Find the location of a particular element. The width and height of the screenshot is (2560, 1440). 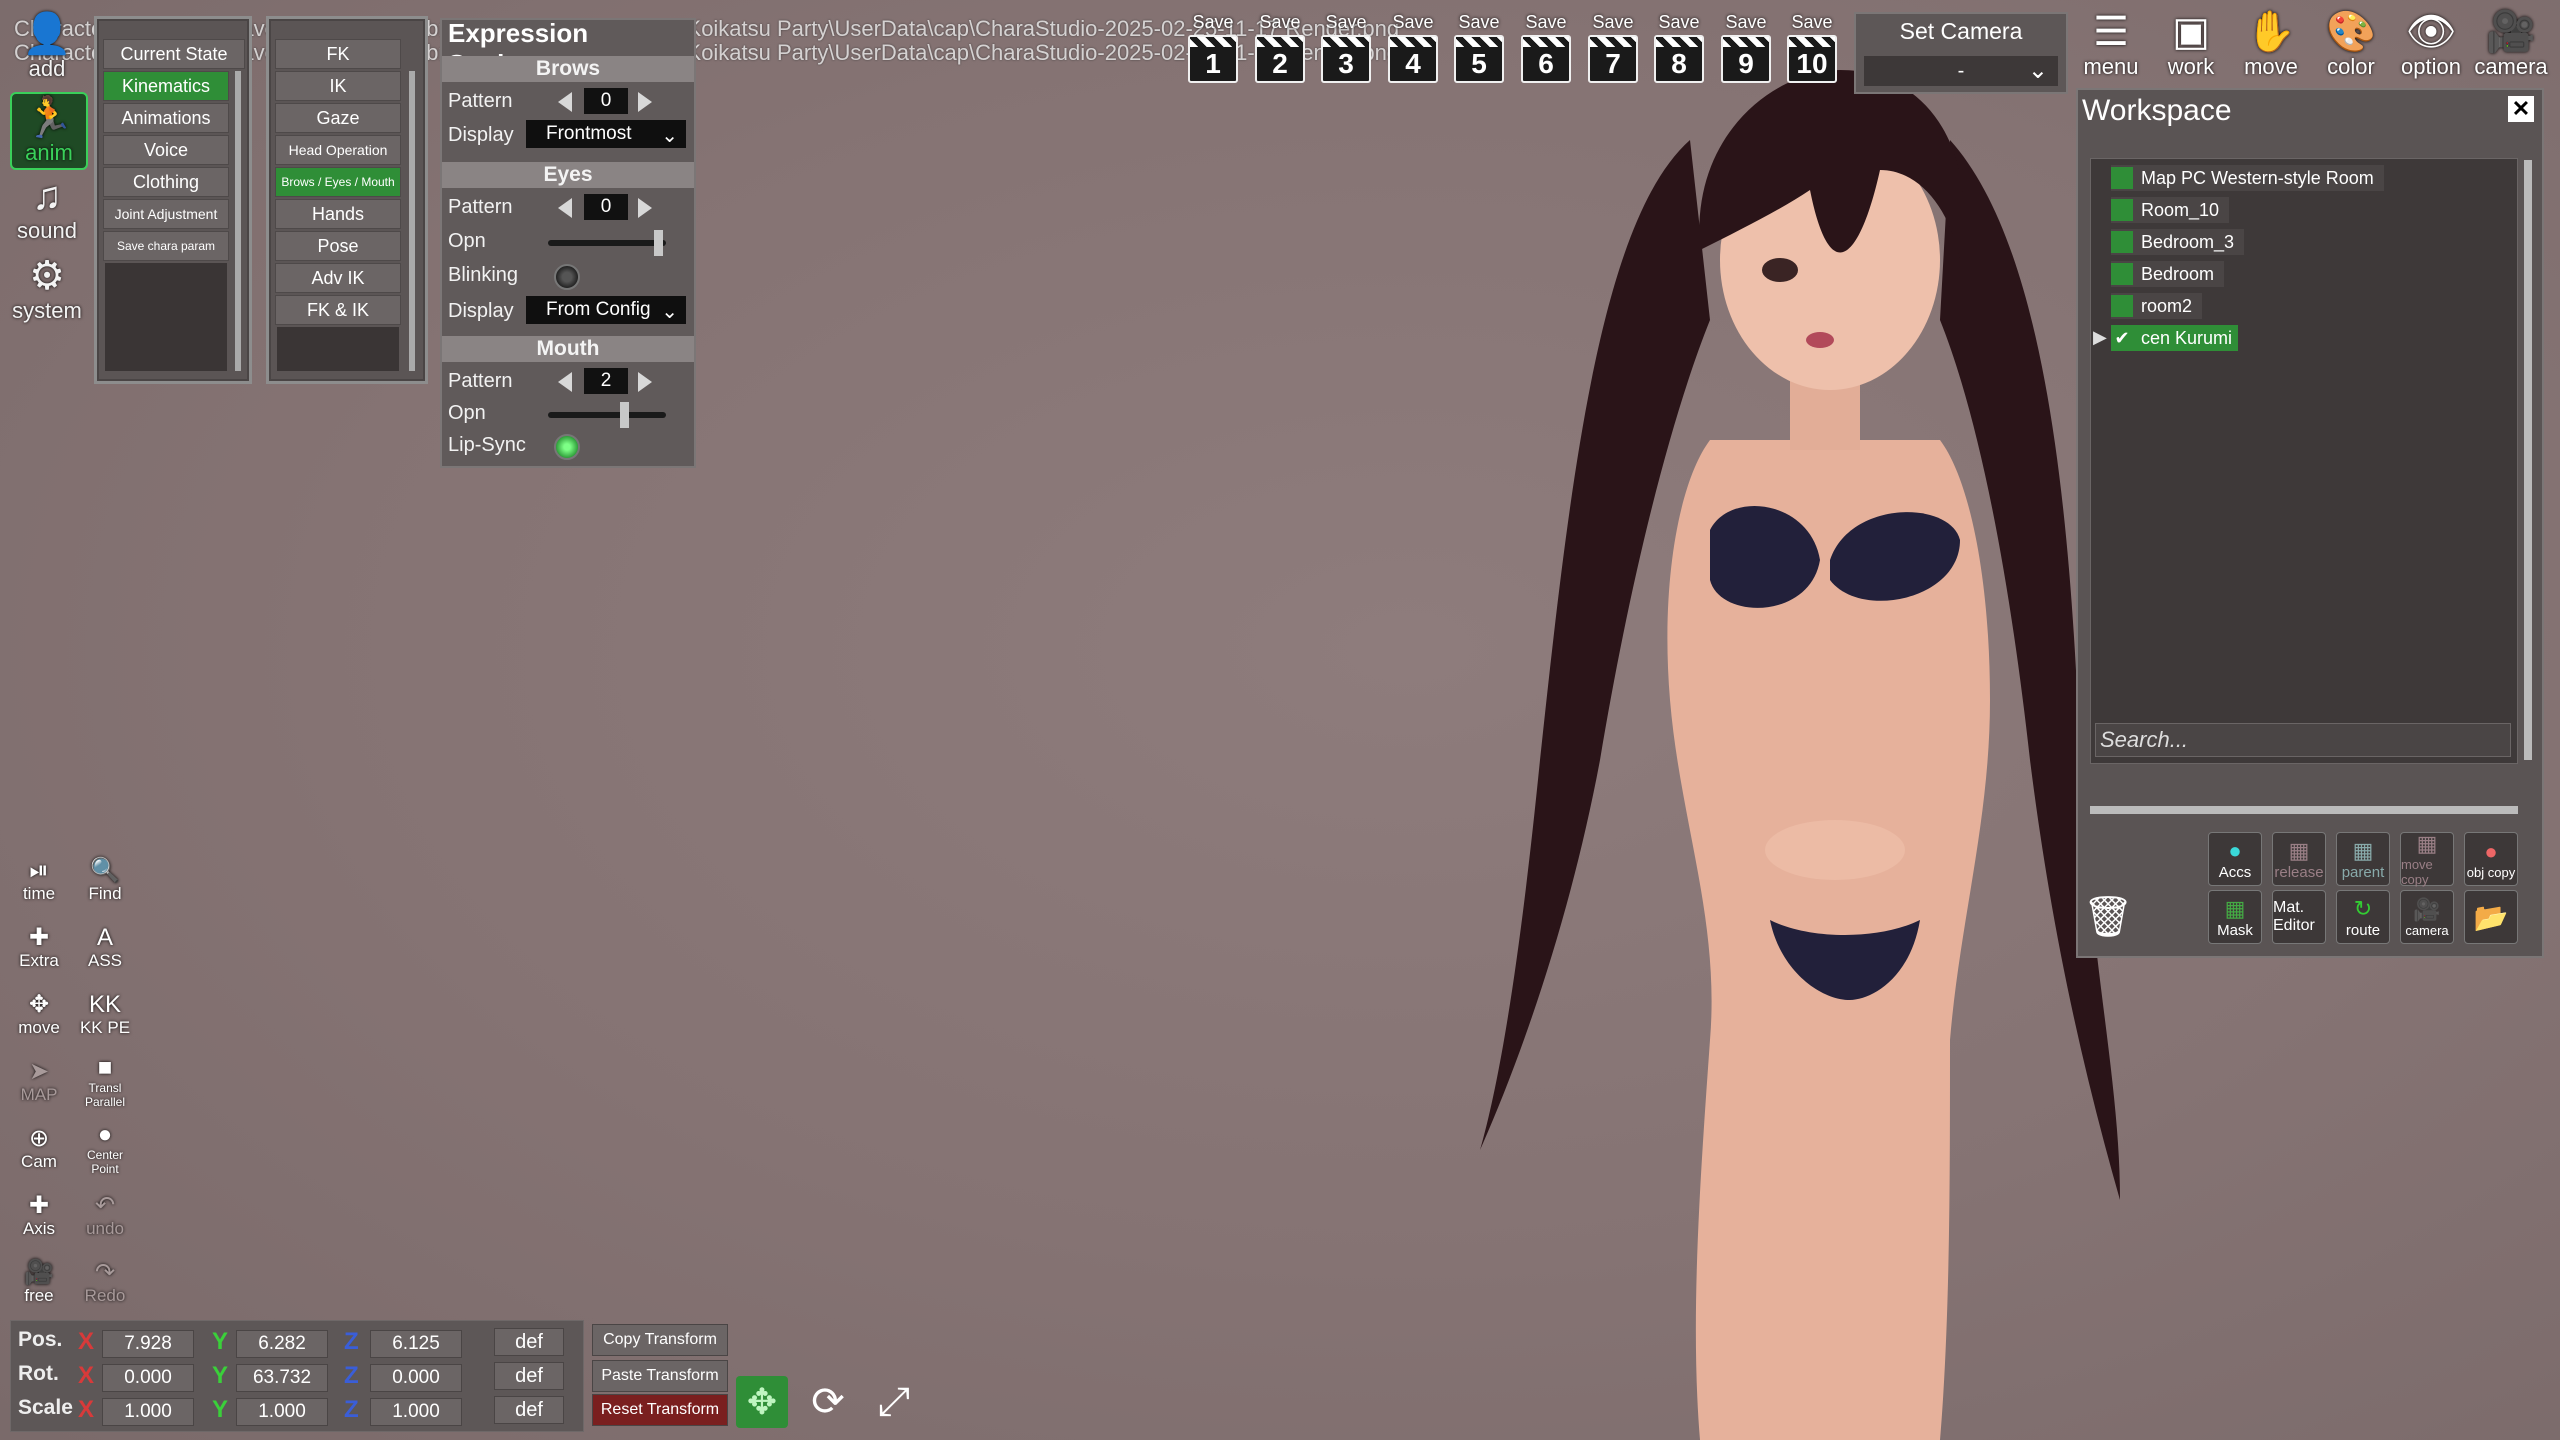

parent-button: ▦ parent is located at coordinates (2363, 859).